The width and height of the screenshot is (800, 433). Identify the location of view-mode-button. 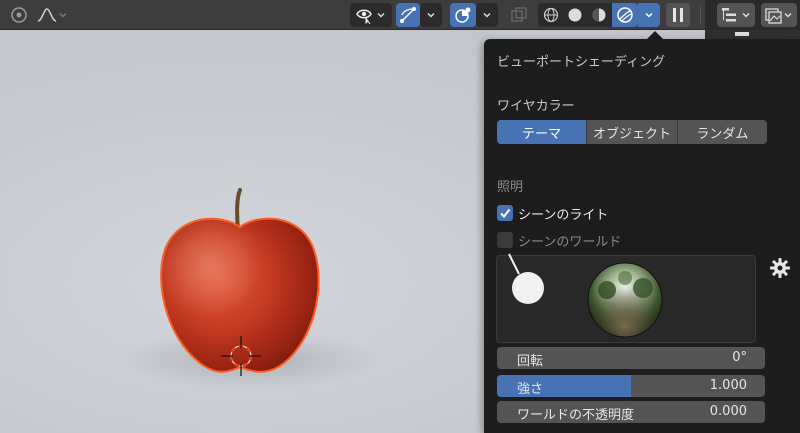
(19, 15).